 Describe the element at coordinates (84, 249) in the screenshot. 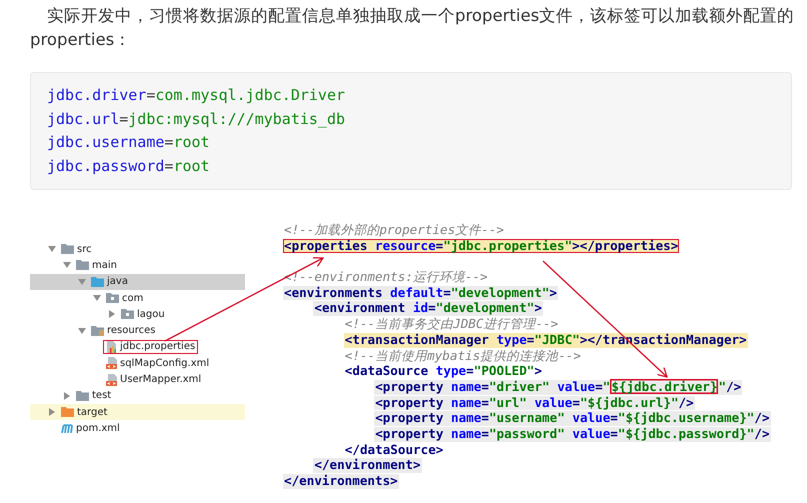

I see `tree-item-label: src` at that location.